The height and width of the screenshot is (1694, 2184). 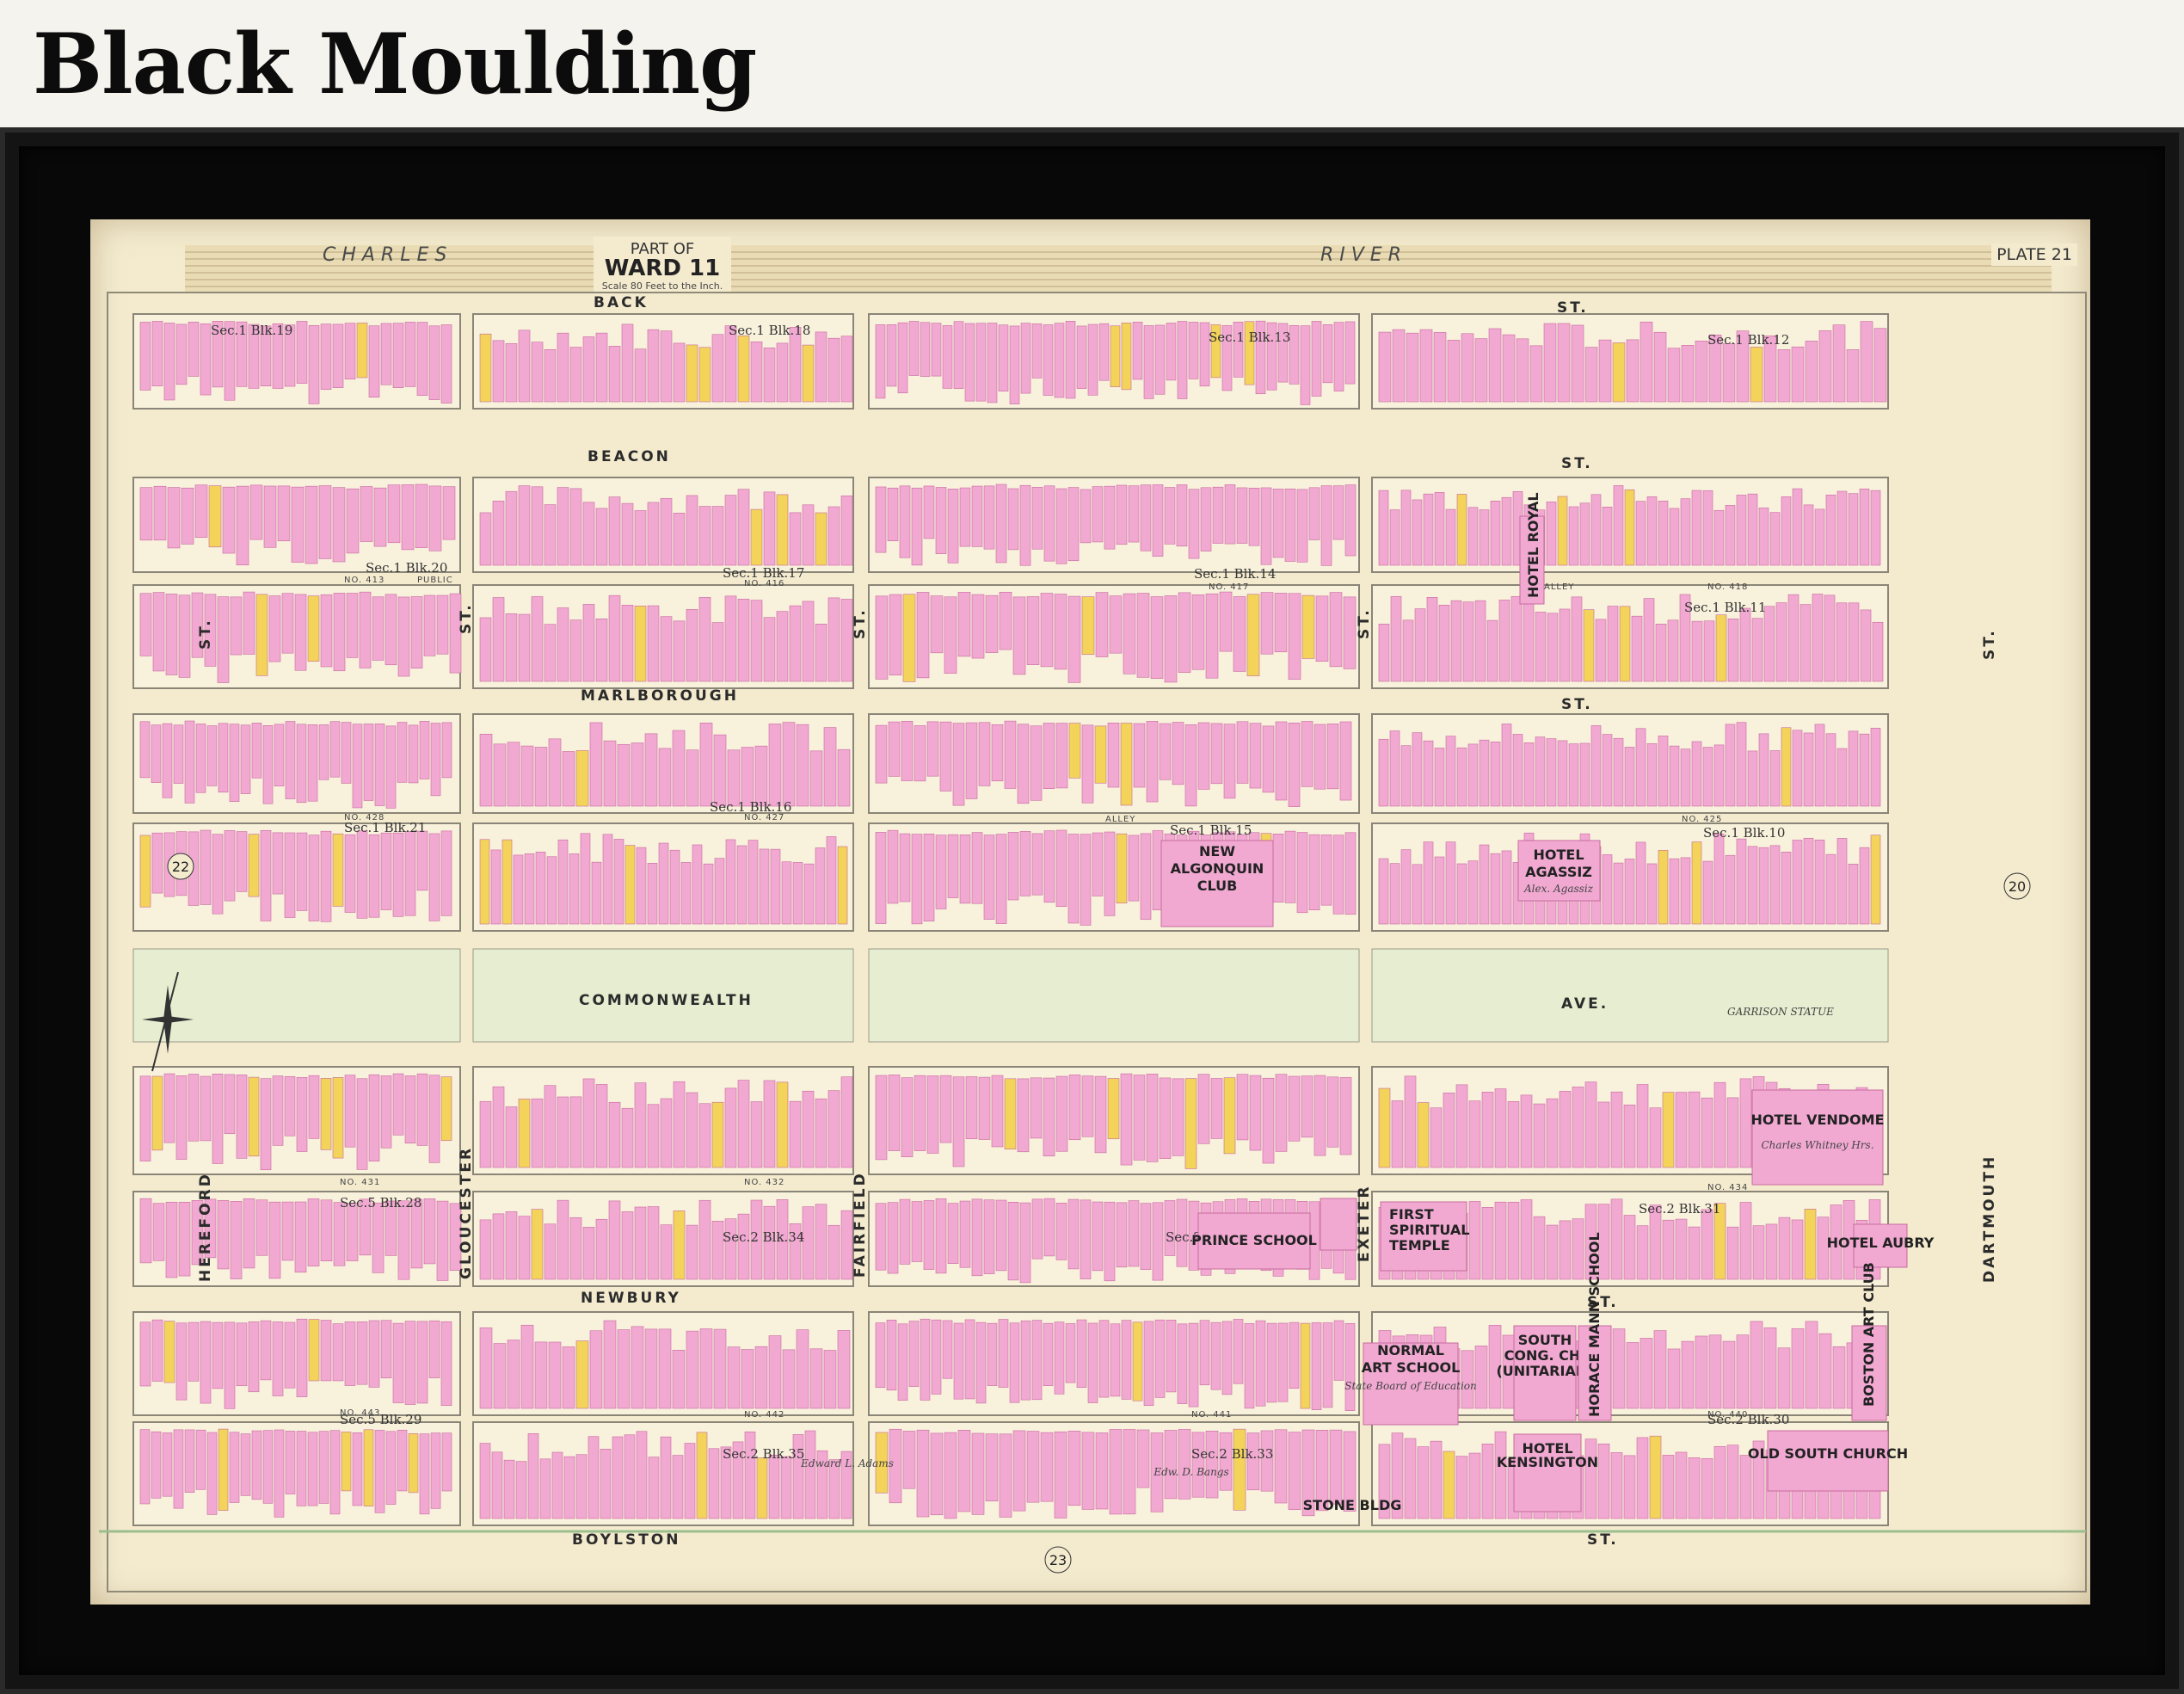 I want to click on commonwealth-ave-suffix: AVE., so click(x=1585, y=1004).